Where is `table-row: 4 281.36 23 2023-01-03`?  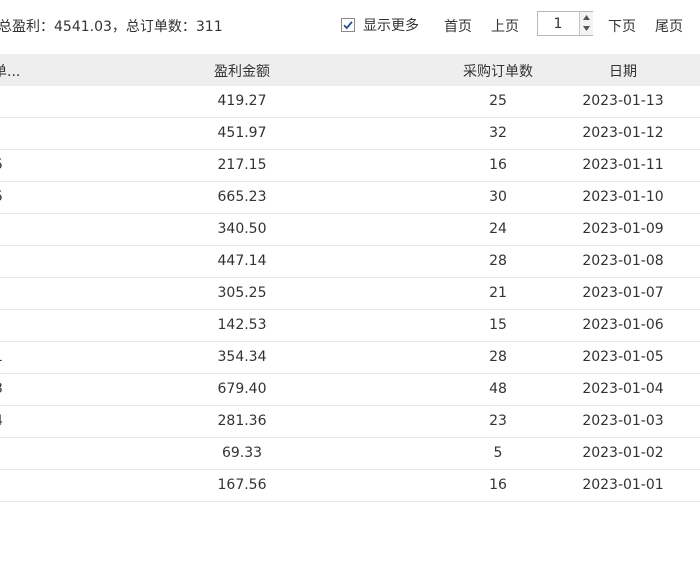 table-row: 4 281.36 23 2023-01-03 is located at coordinates (350, 422).